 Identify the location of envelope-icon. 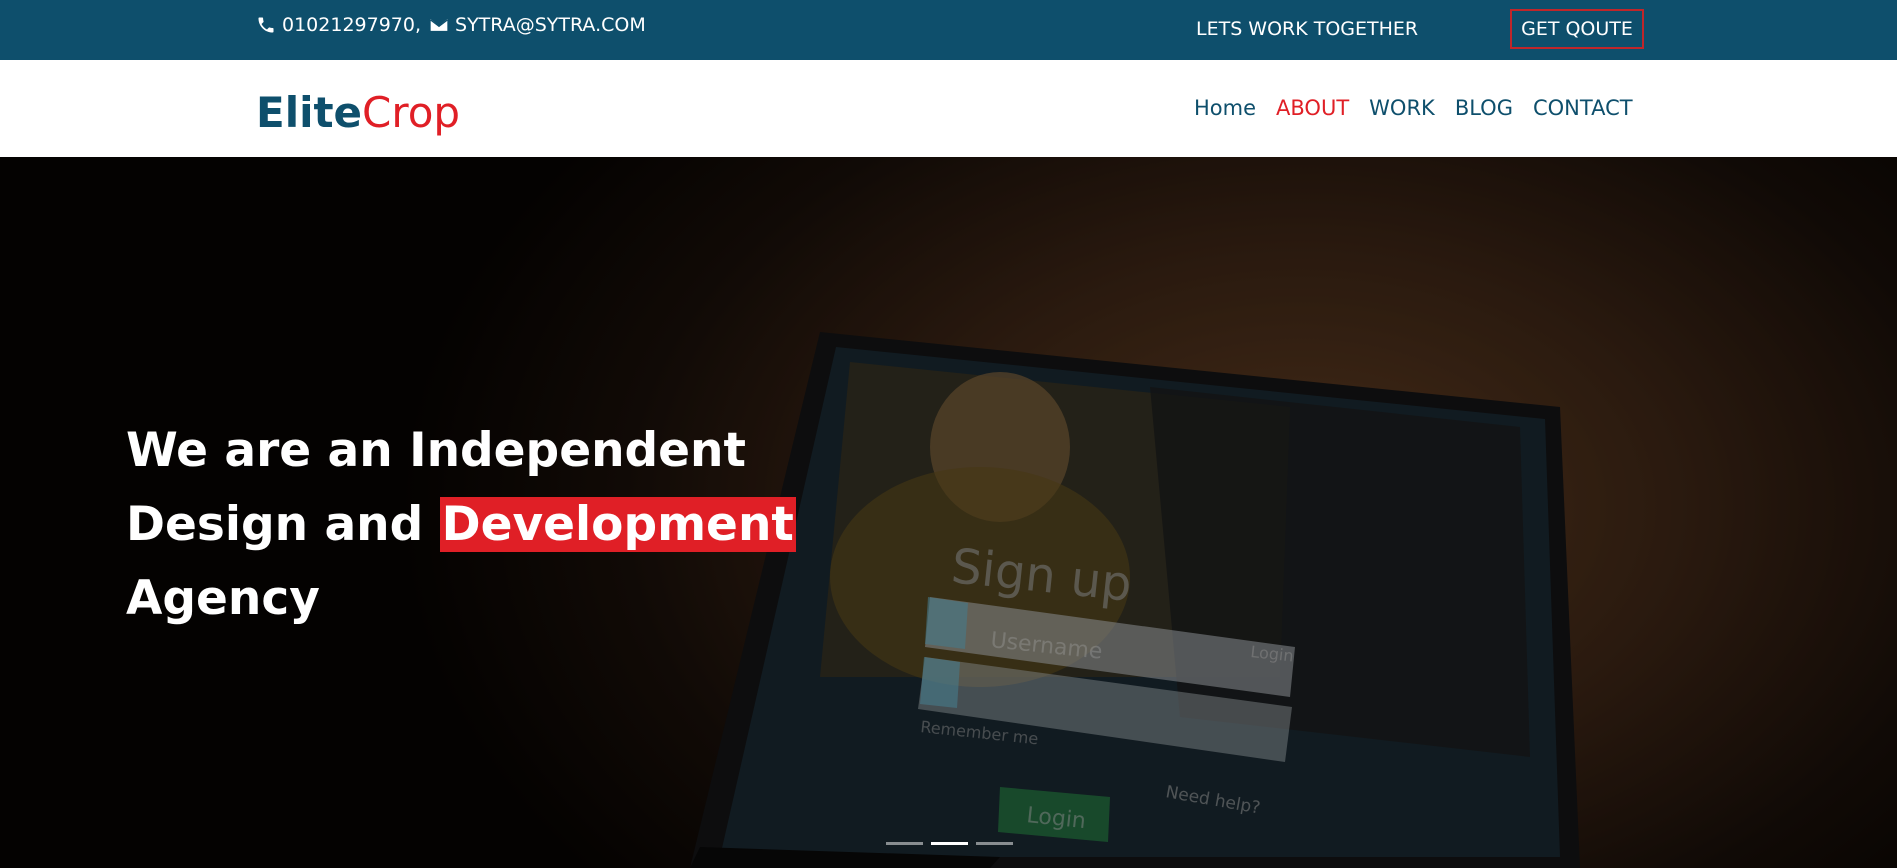
(439, 25).